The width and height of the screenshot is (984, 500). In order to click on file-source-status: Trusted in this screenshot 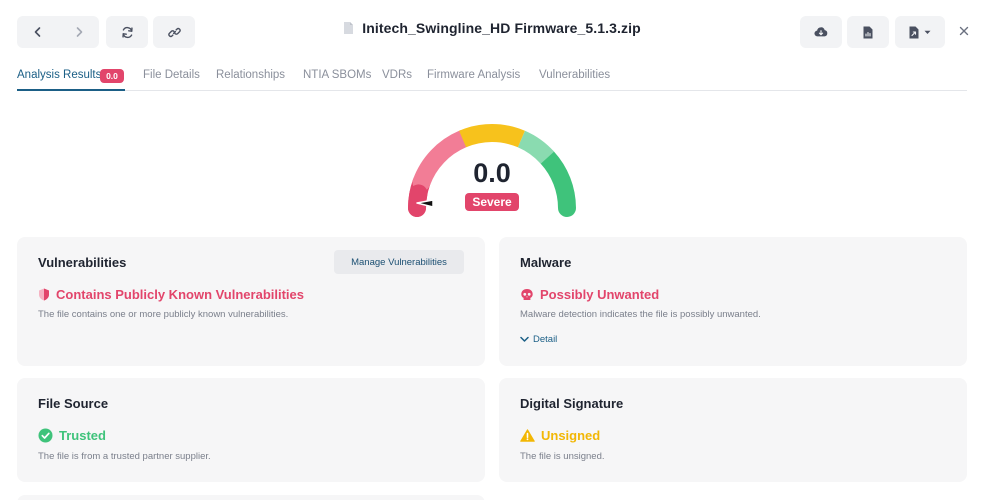, I will do `click(72, 435)`.